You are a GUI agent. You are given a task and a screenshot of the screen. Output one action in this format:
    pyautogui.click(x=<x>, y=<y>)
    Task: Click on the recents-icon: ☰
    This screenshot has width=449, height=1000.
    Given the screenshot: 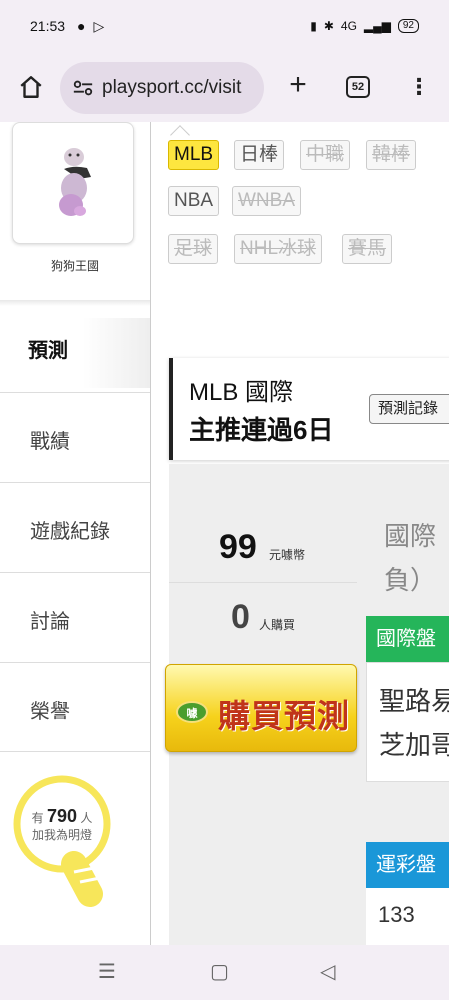 What is the action you would take?
    pyautogui.click(x=107, y=971)
    